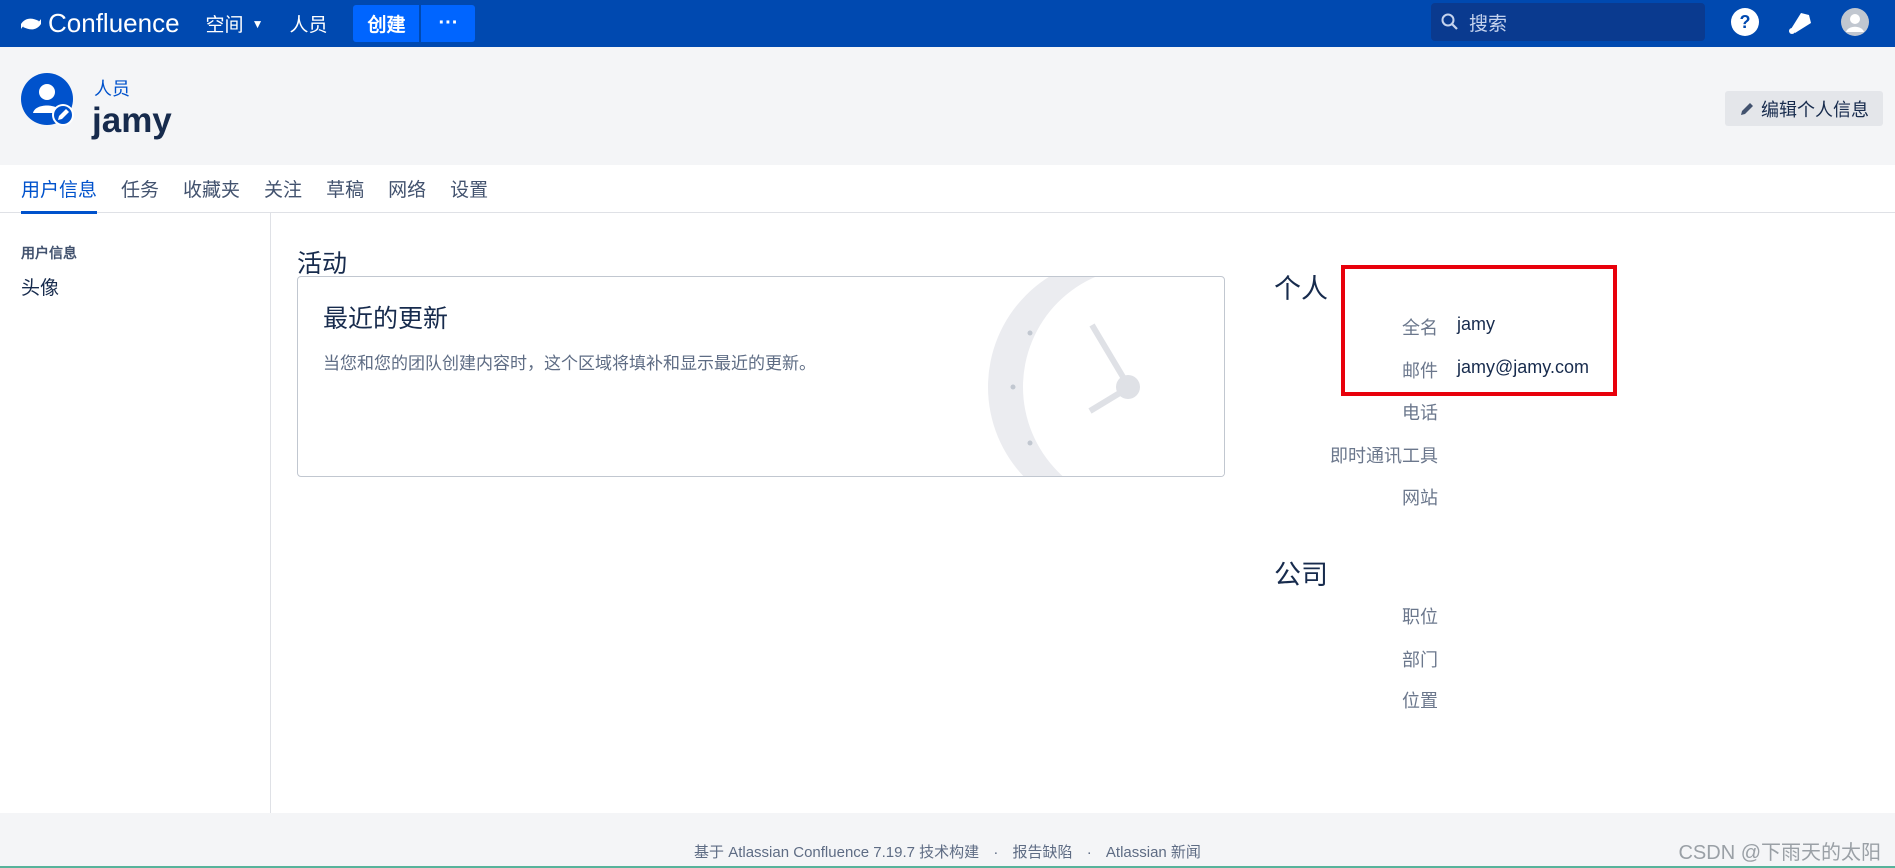 This screenshot has height=868, width=1895. I want to click on top-navigation-bar: Confluence 空间 ▼ 人员 创建 ··· 搜索 ?, so click(947, 23).